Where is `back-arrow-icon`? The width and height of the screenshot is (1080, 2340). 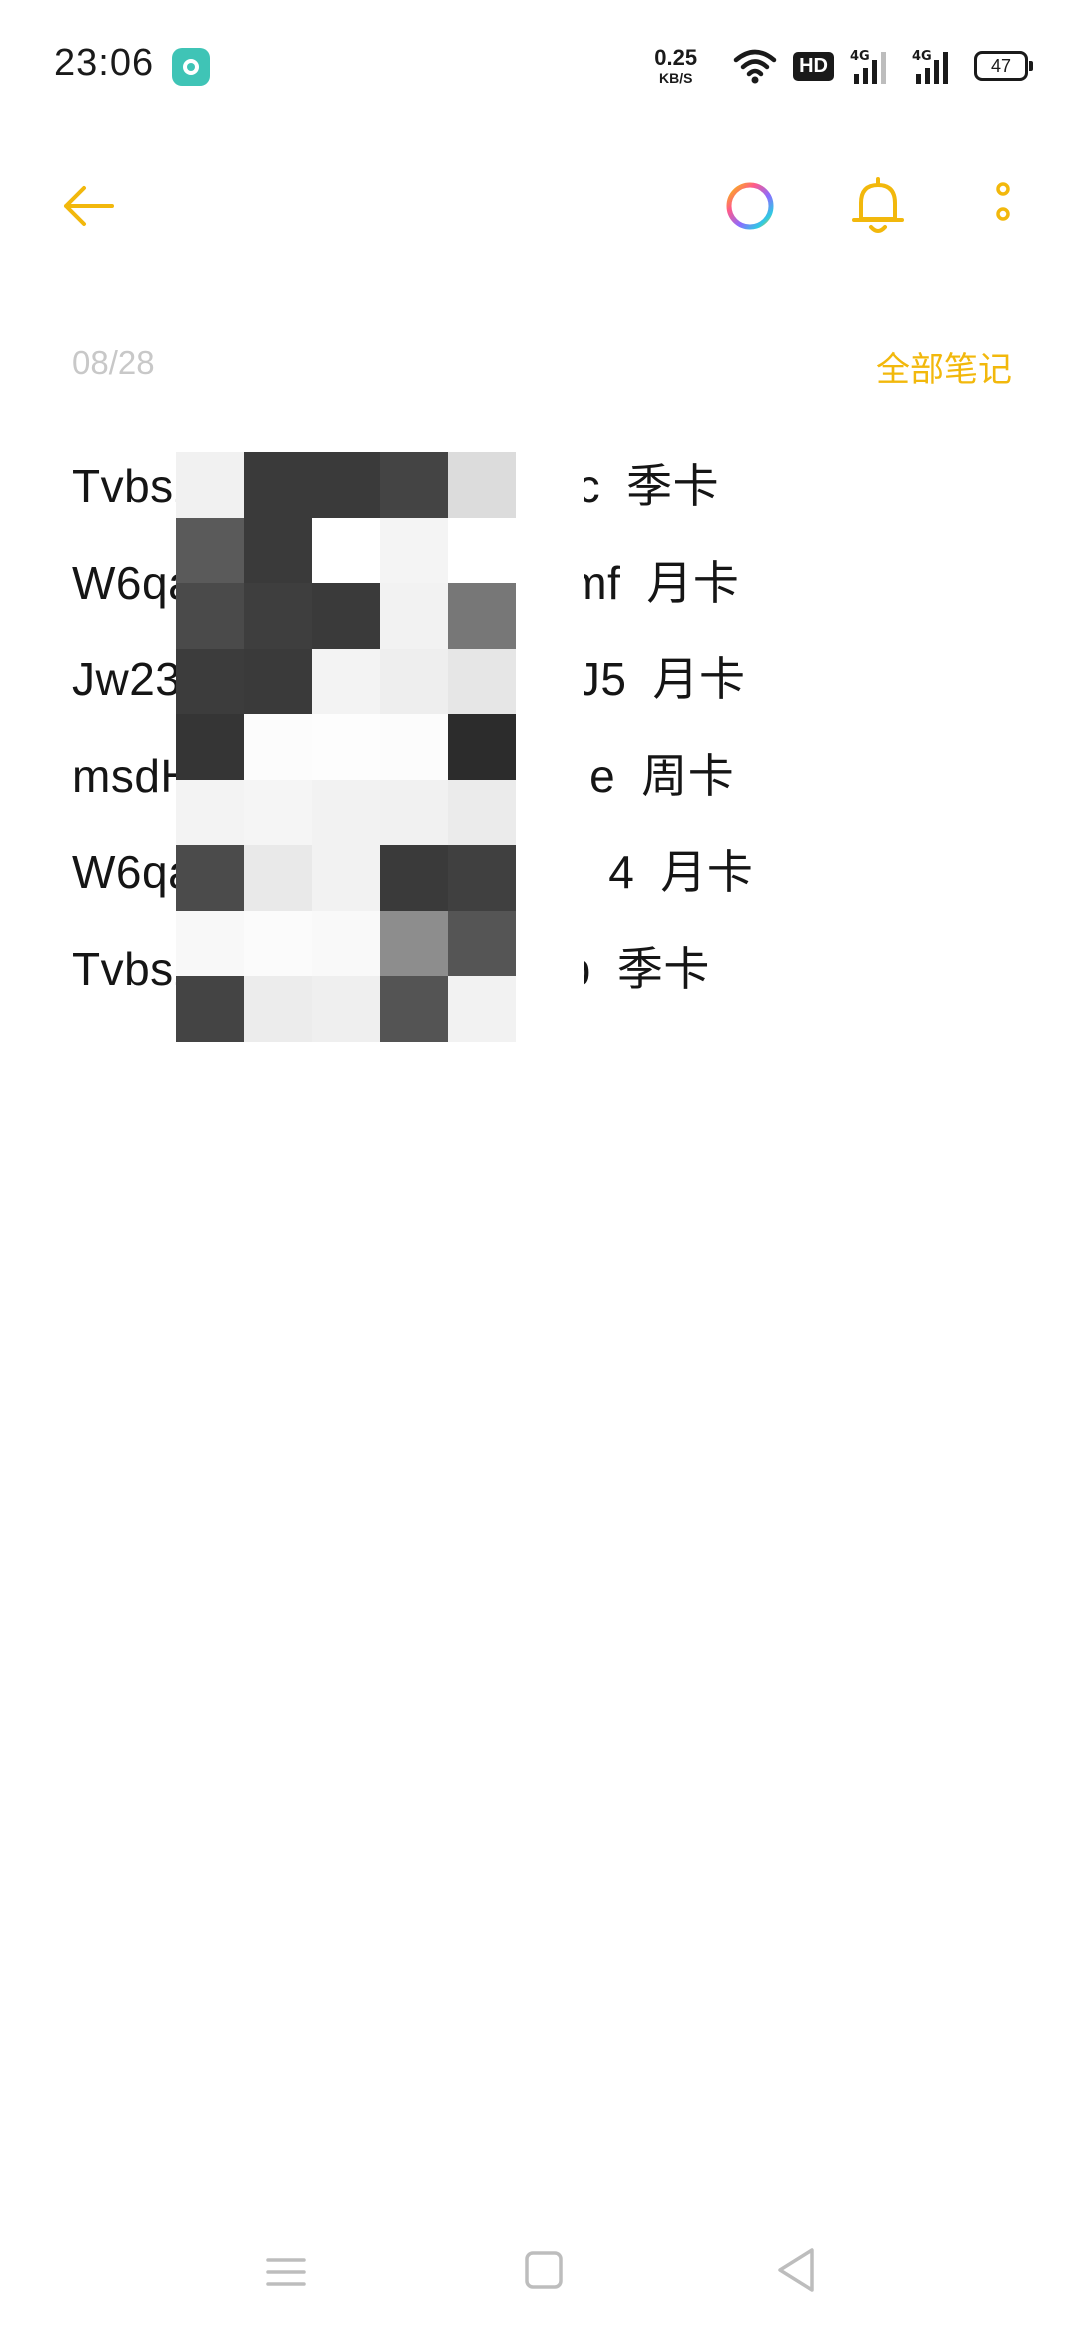 back-arrow-icon is located at coordinates (89, 206).